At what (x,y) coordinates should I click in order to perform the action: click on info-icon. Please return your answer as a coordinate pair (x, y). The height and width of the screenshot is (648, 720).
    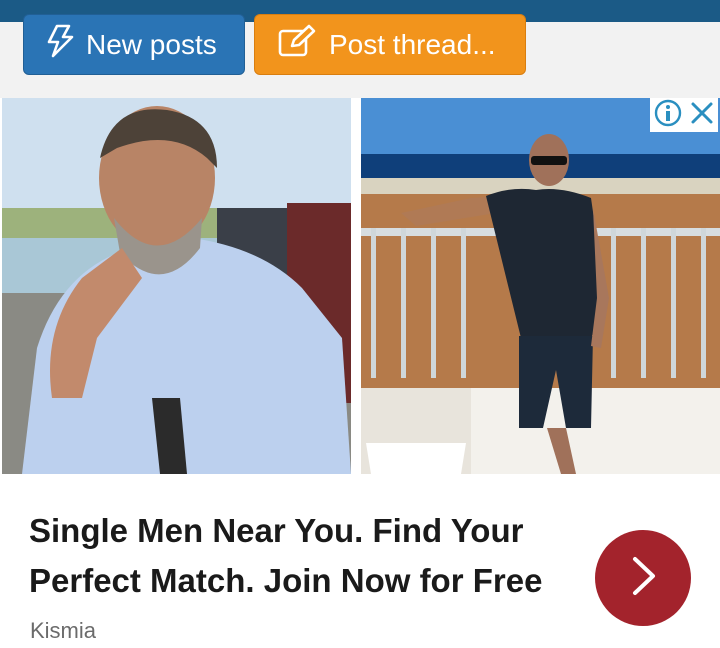
    Looking at the image, I should click on (668, 115).